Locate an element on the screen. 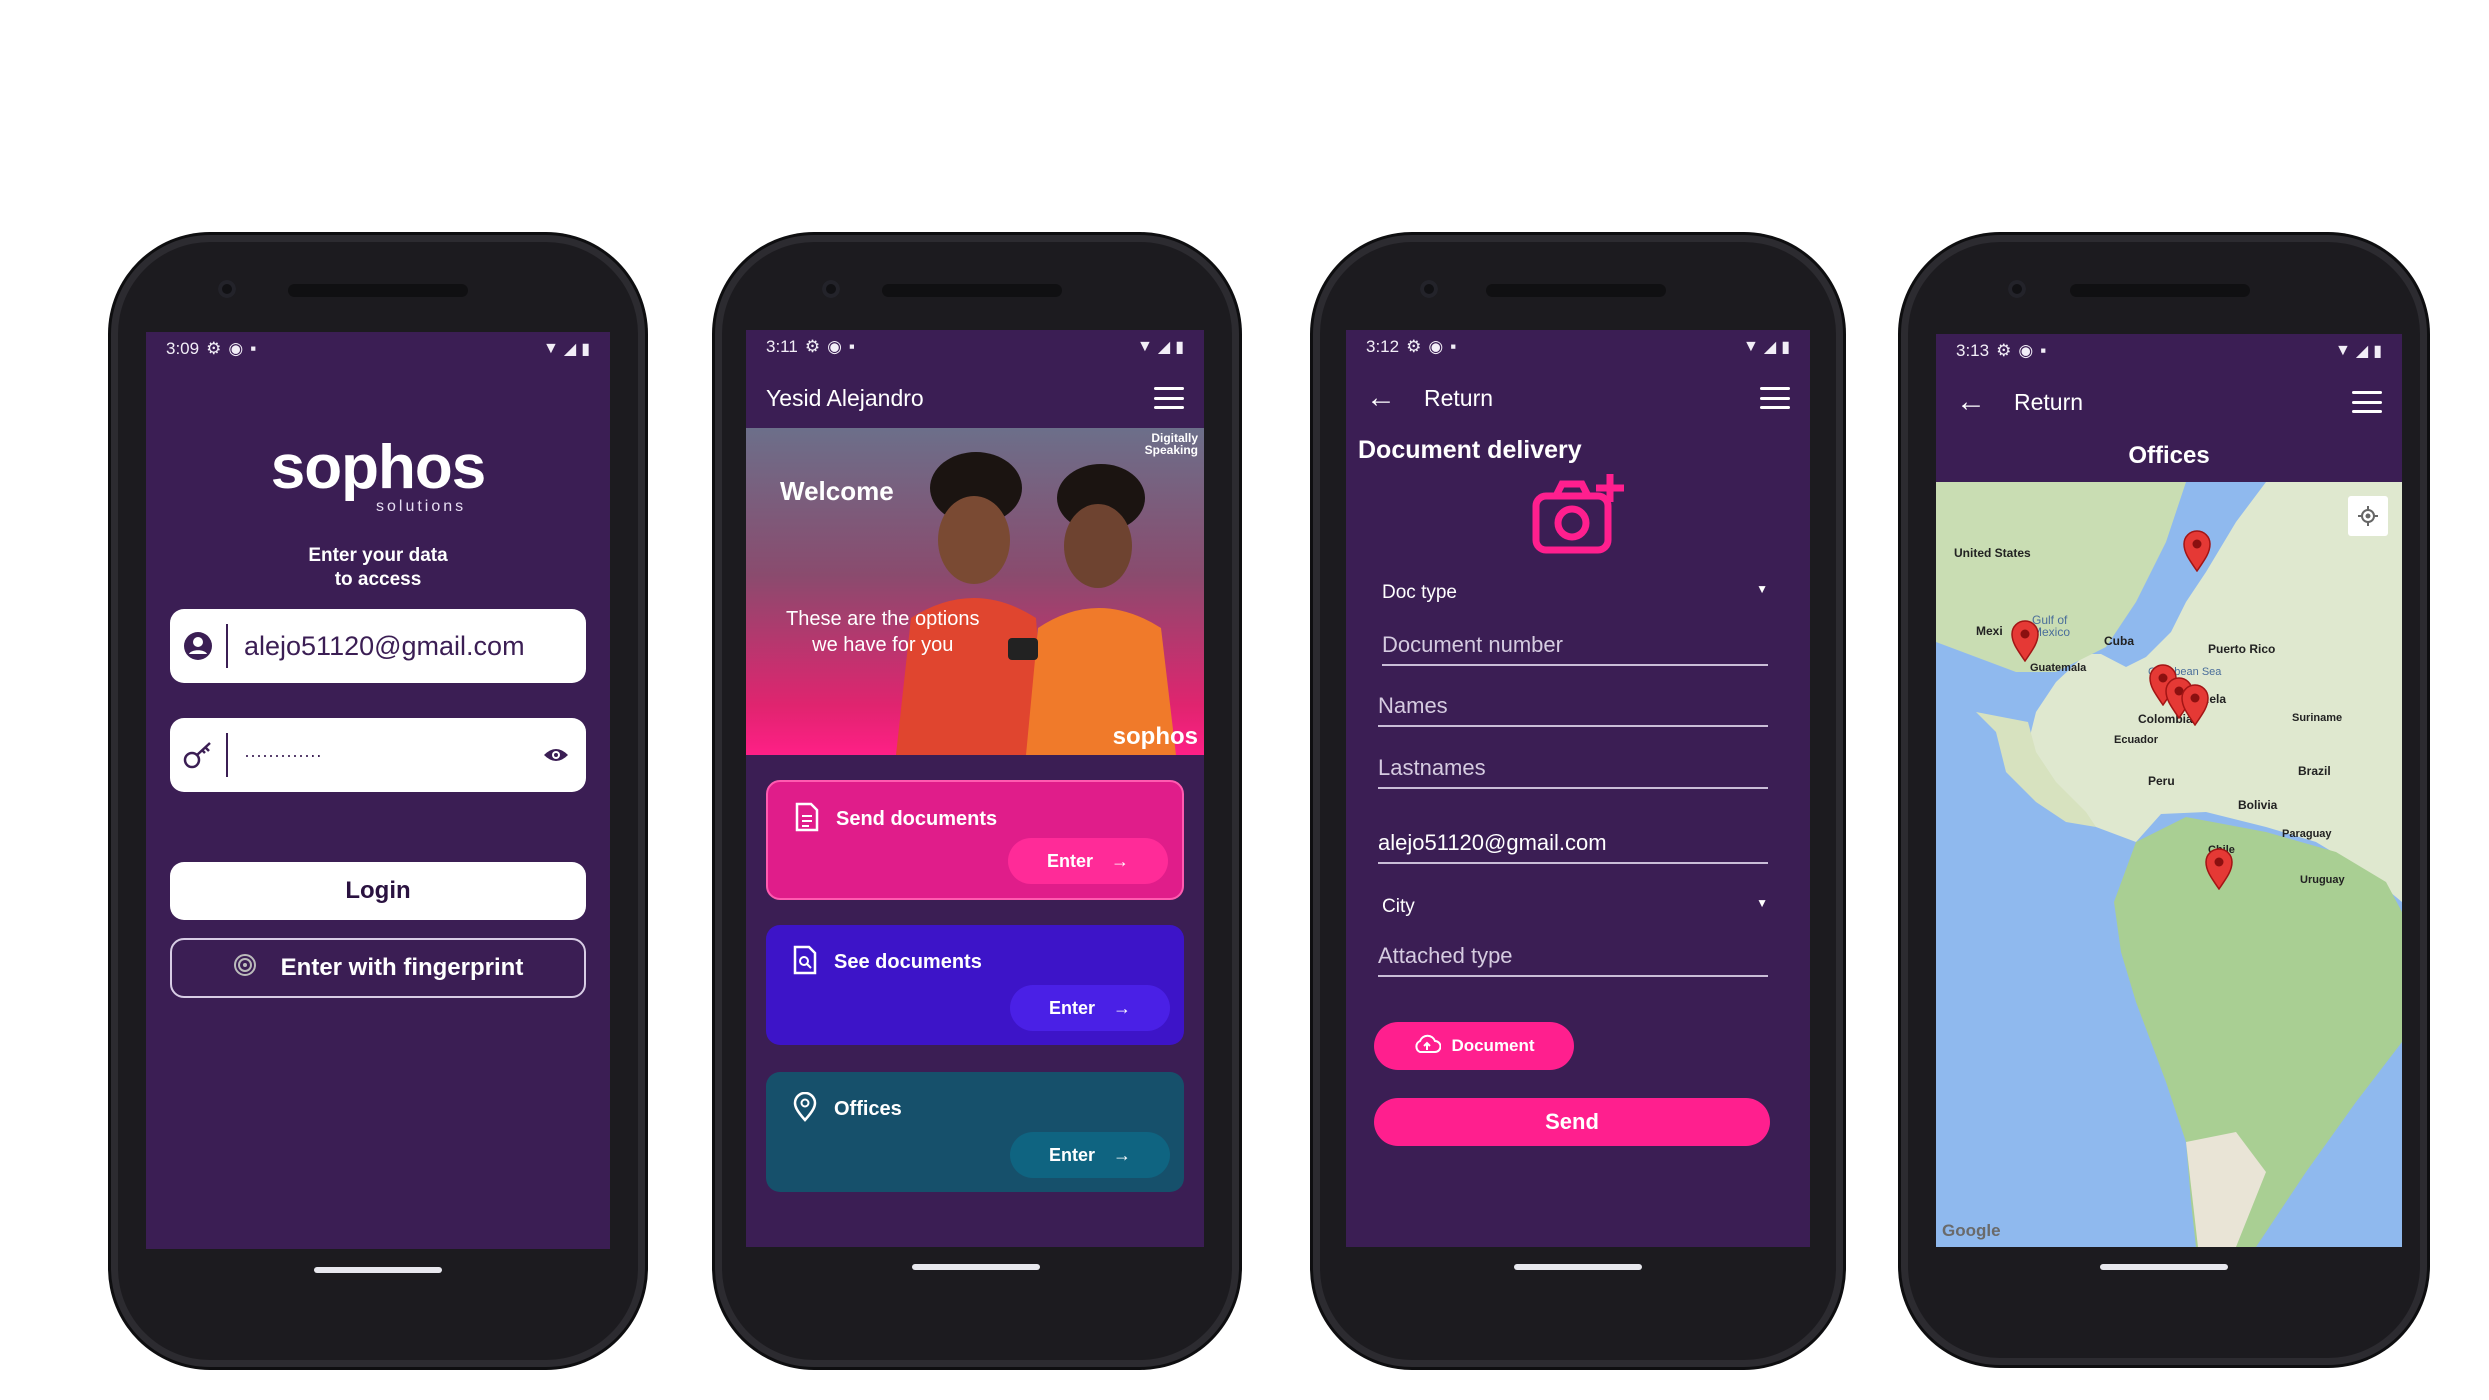 This screenshot has height=1400, width=2489. google-logo: Google is located at coordinates (1971, 1230).